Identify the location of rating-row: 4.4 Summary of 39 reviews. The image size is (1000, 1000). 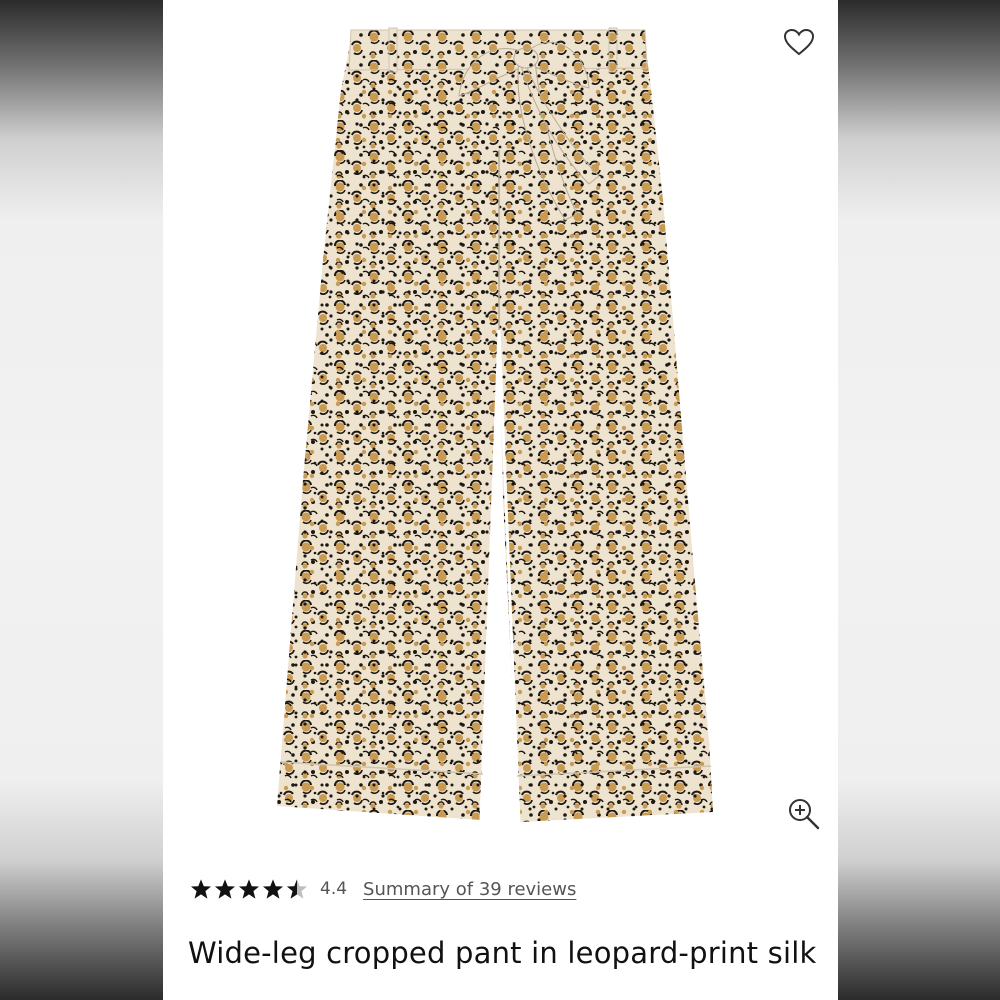
(383, 889).